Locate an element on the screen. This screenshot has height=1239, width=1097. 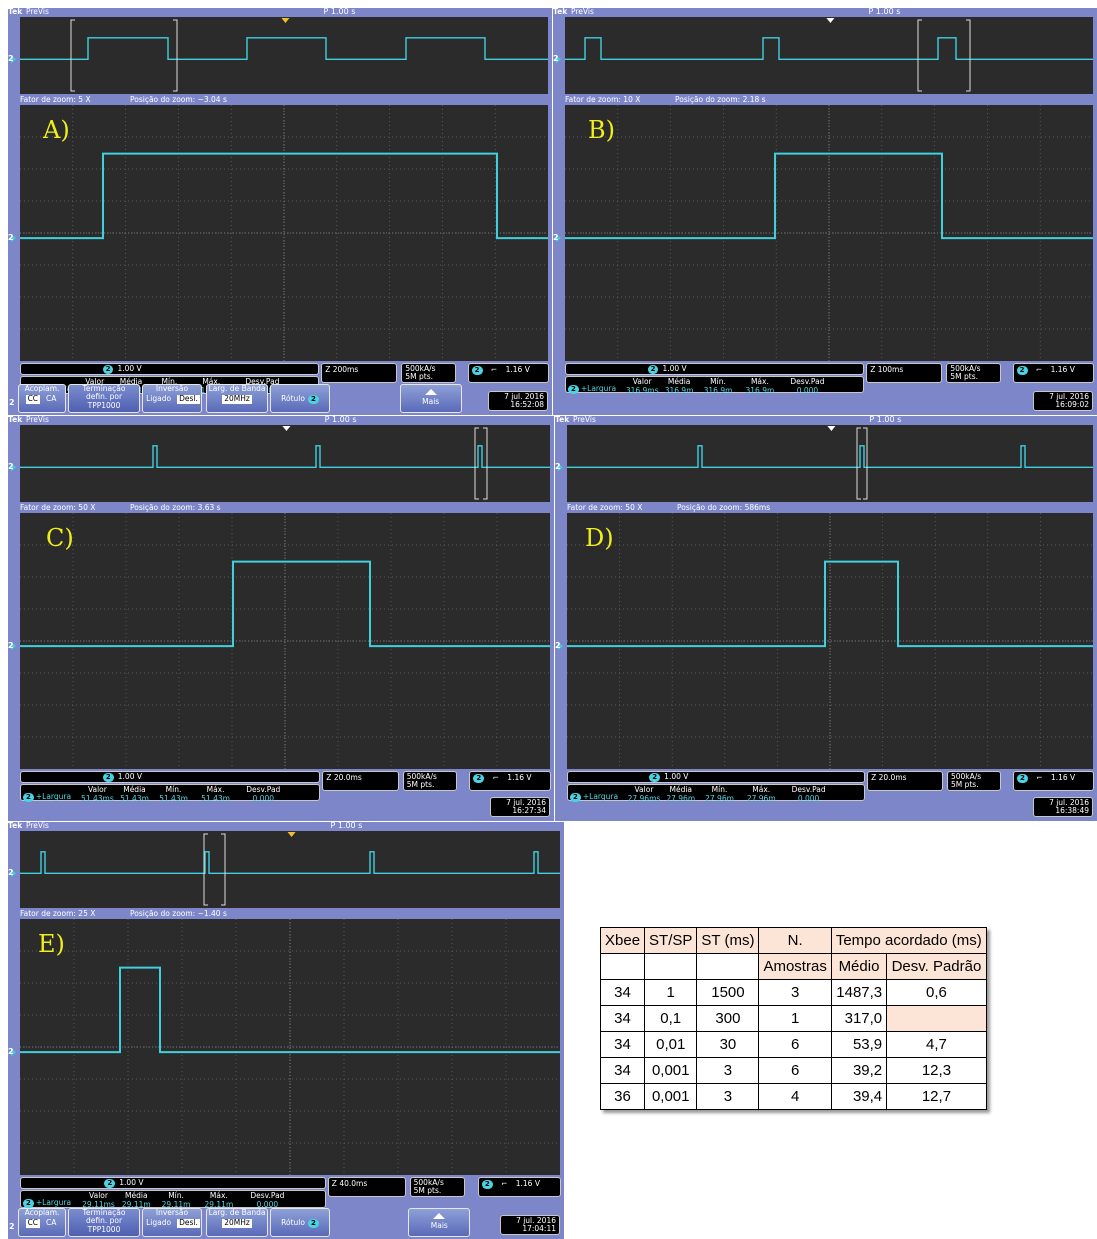
time-text: 16:09:02 is located at coordinates (1072, 404).